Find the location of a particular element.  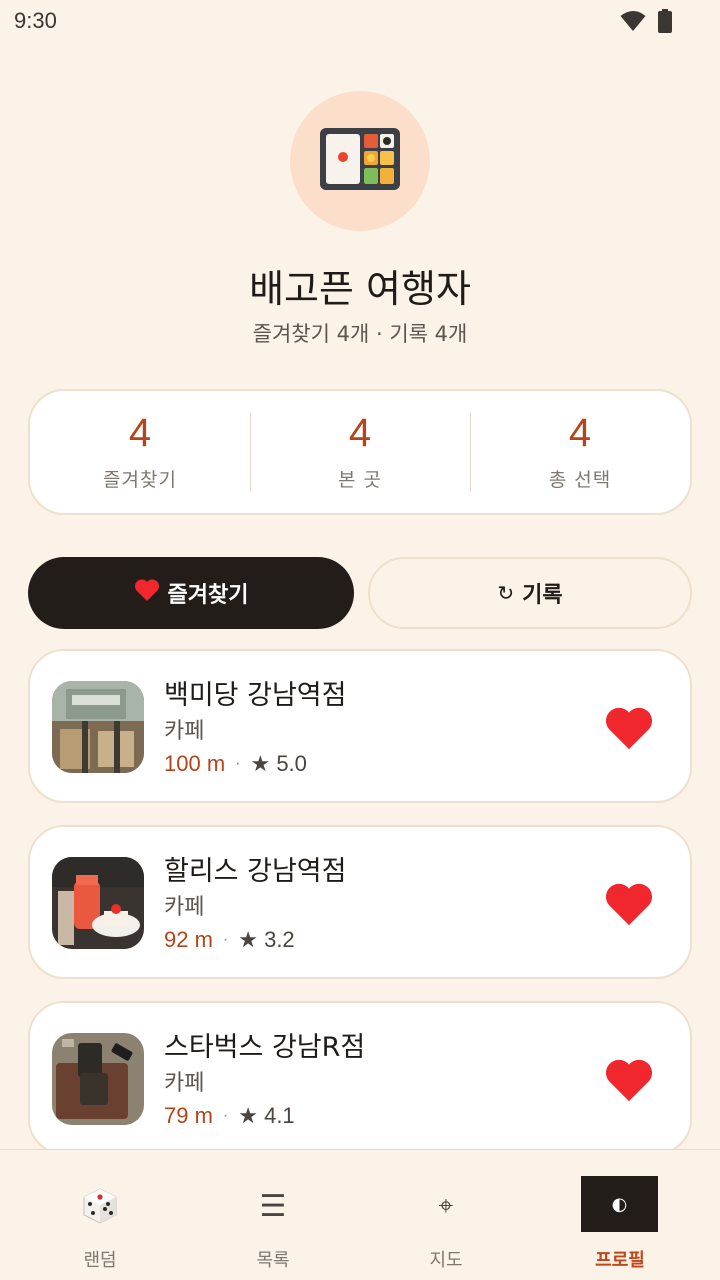

bento-box-icon is located at coordinates (360, 161).